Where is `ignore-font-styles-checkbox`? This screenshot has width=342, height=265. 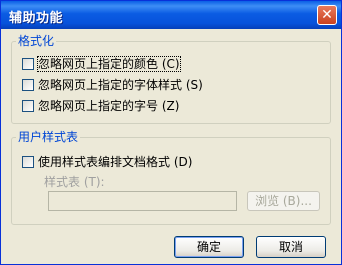
ignore-font-styles-checkbox is located at coordinates (28, 84).